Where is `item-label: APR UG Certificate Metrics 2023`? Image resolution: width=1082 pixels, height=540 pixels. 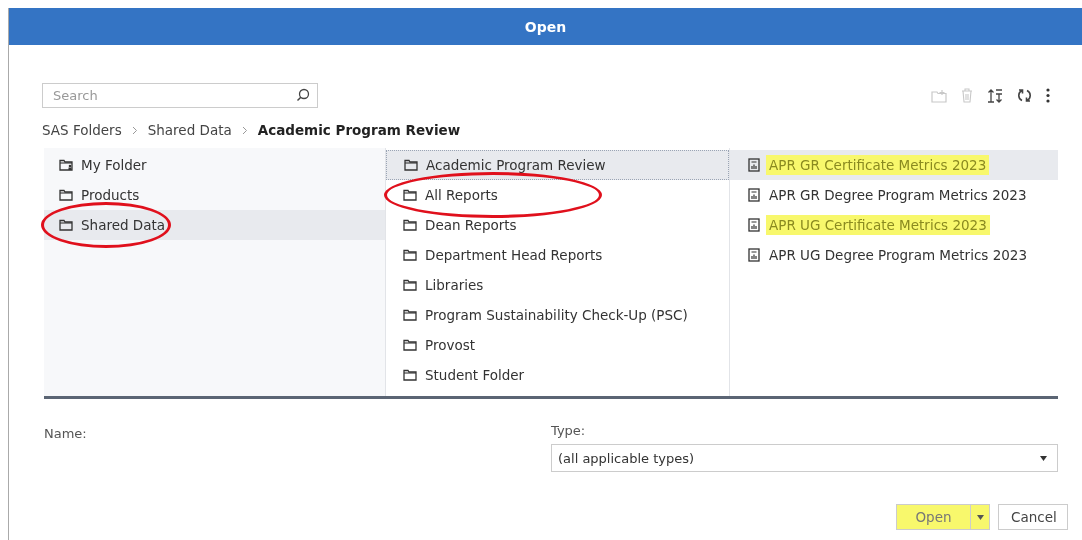 item-label: APR UG Certificate Metrics 2023 is located at coordinates (878, 225).